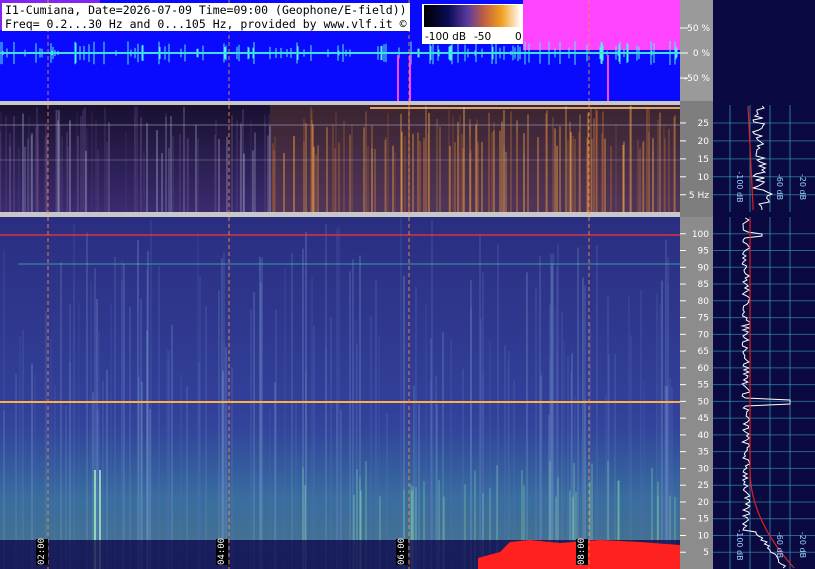  What do you see at coordinates (703, 124) in the screenshot?
I see `lf-y-label: 25` at bounding box center [703, 124].